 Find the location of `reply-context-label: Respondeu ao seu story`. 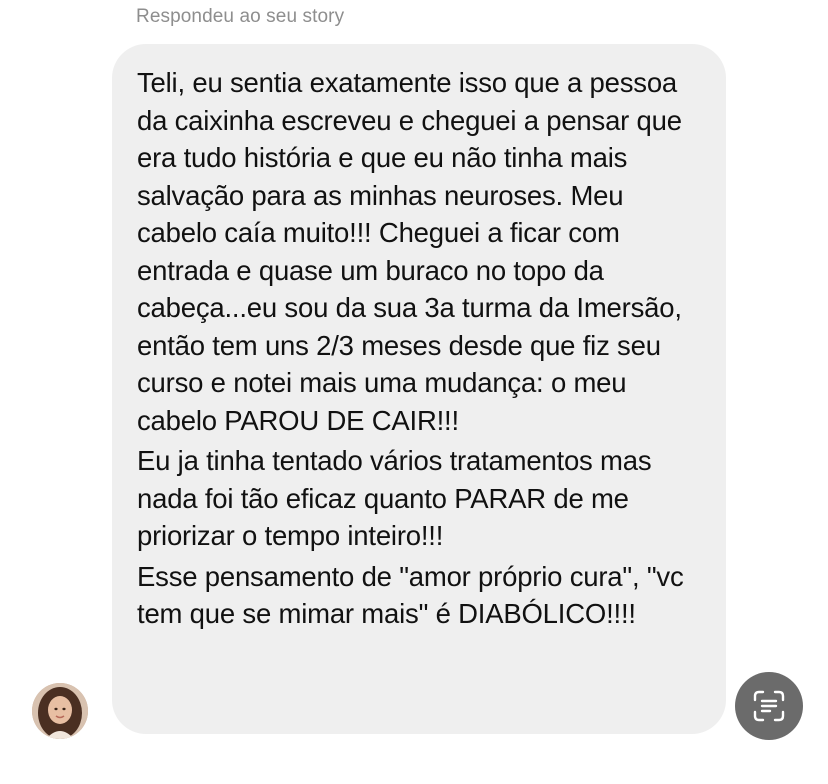

reply-context-label: Respondeu ao seu story is located at coordinates (240, 16).